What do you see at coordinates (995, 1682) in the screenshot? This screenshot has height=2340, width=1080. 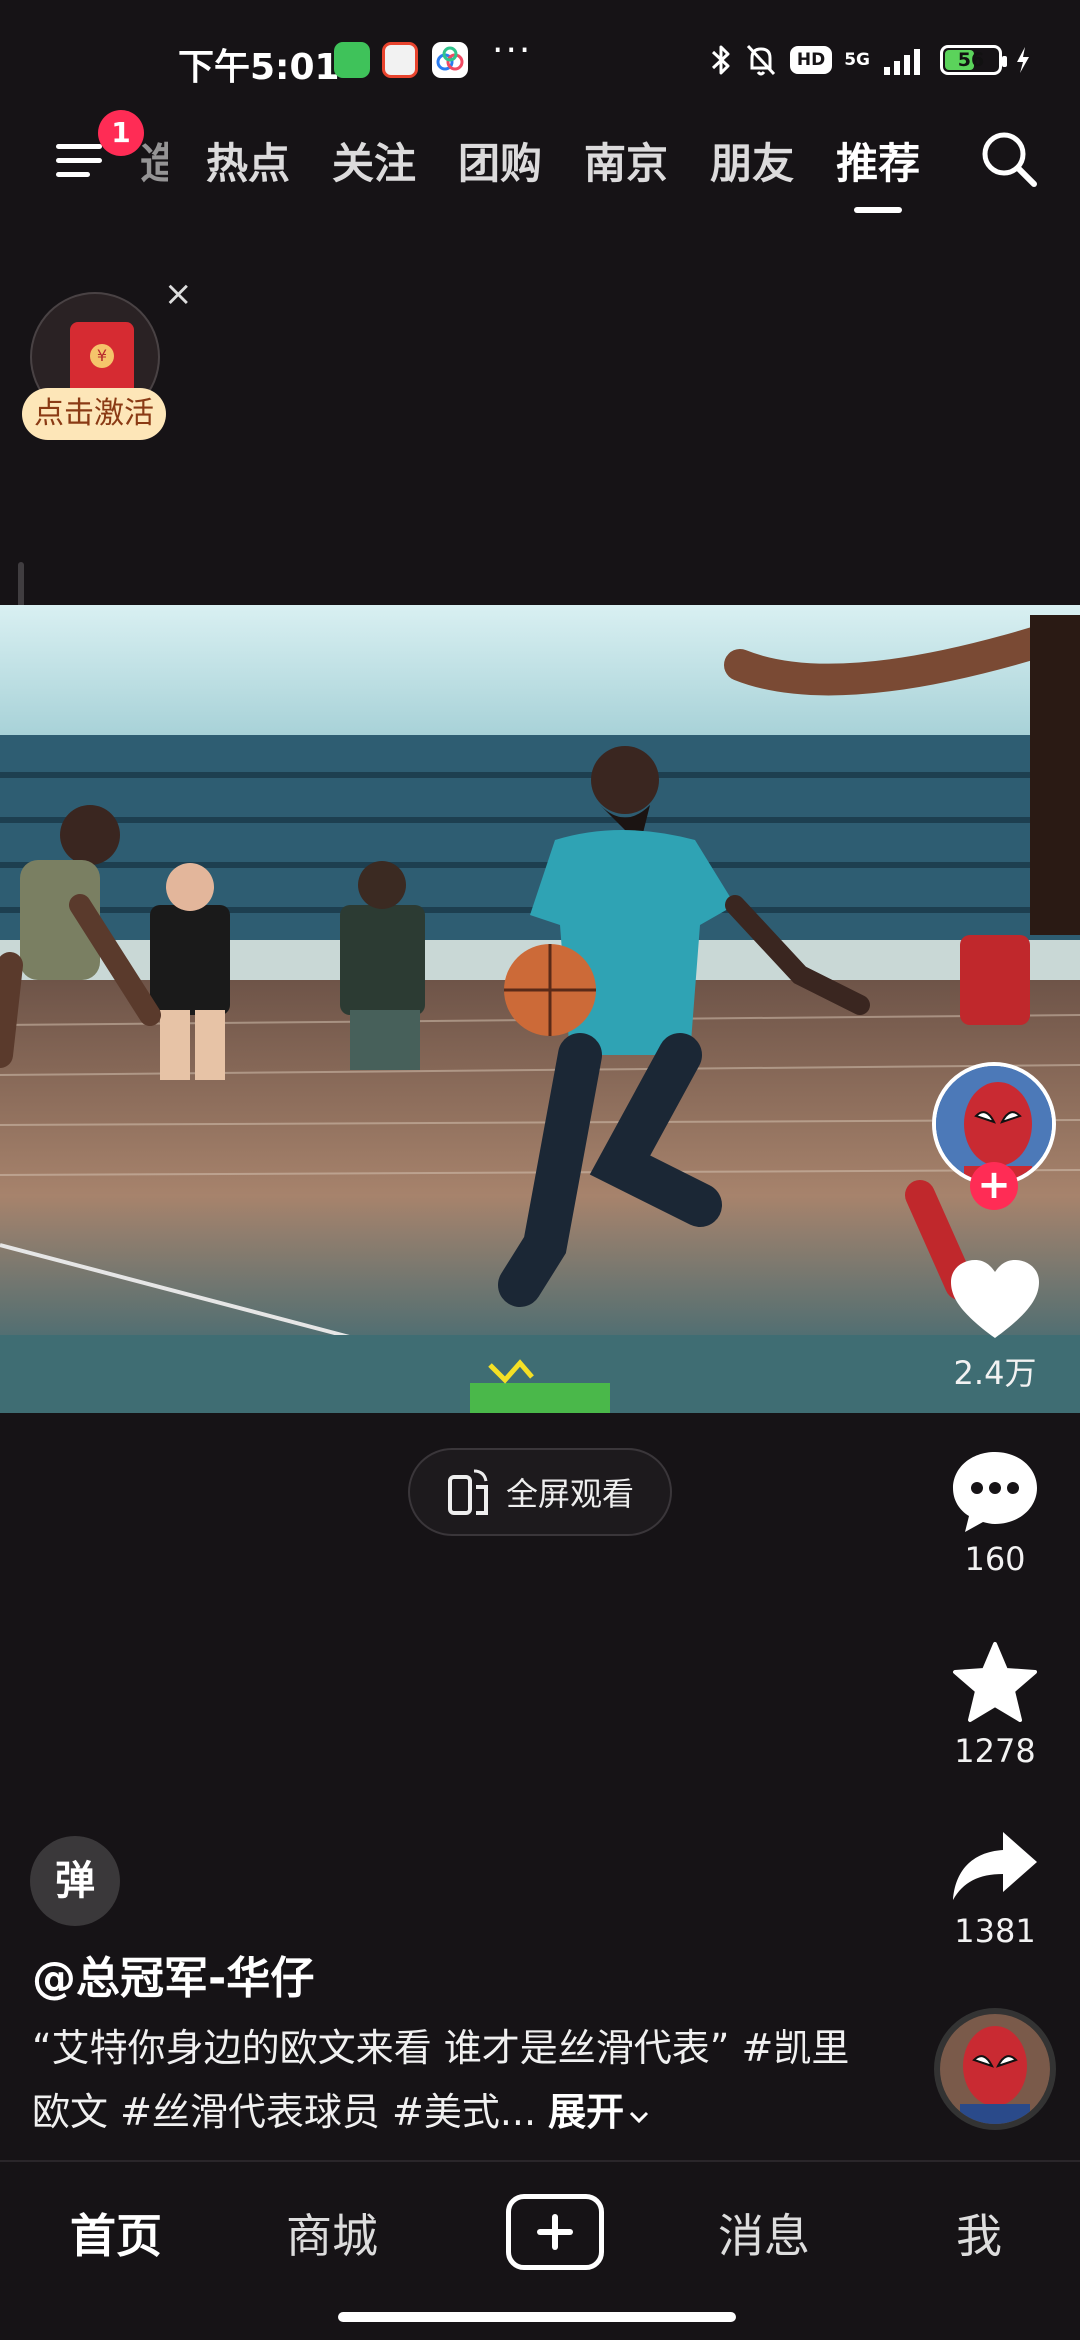 I see `star-icon` at bounding box center [995, 1682].